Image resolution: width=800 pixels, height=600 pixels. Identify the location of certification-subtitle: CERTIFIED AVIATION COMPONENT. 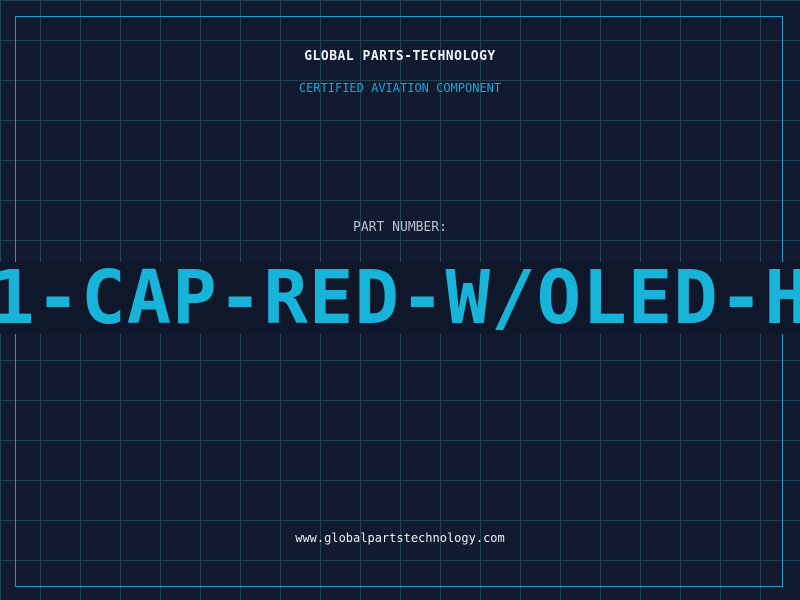
(400, 88).